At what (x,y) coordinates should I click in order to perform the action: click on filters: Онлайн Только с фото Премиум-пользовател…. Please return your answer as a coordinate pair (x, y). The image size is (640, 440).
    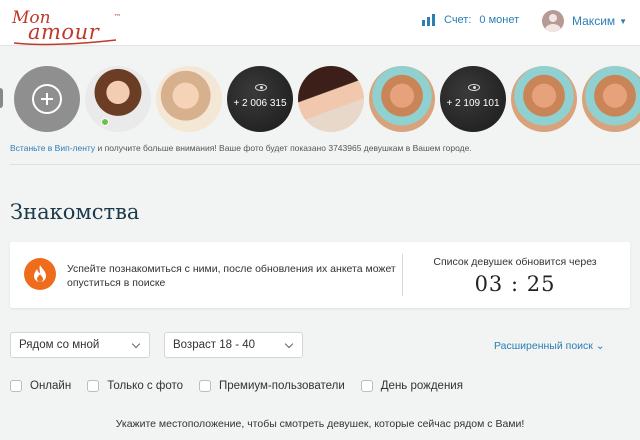
    Looking at the image, I should click on (236, 386).